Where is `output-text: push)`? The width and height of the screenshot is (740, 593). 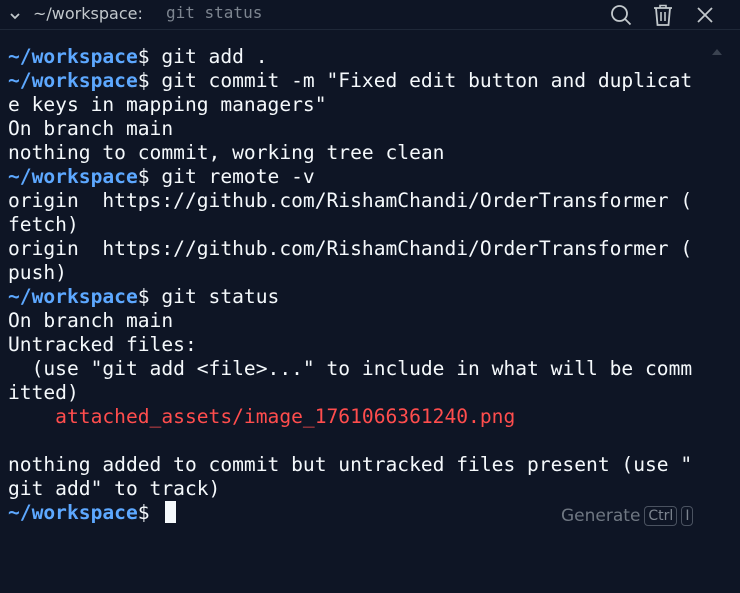 output-text: push) is located at coordinates (37, 272).